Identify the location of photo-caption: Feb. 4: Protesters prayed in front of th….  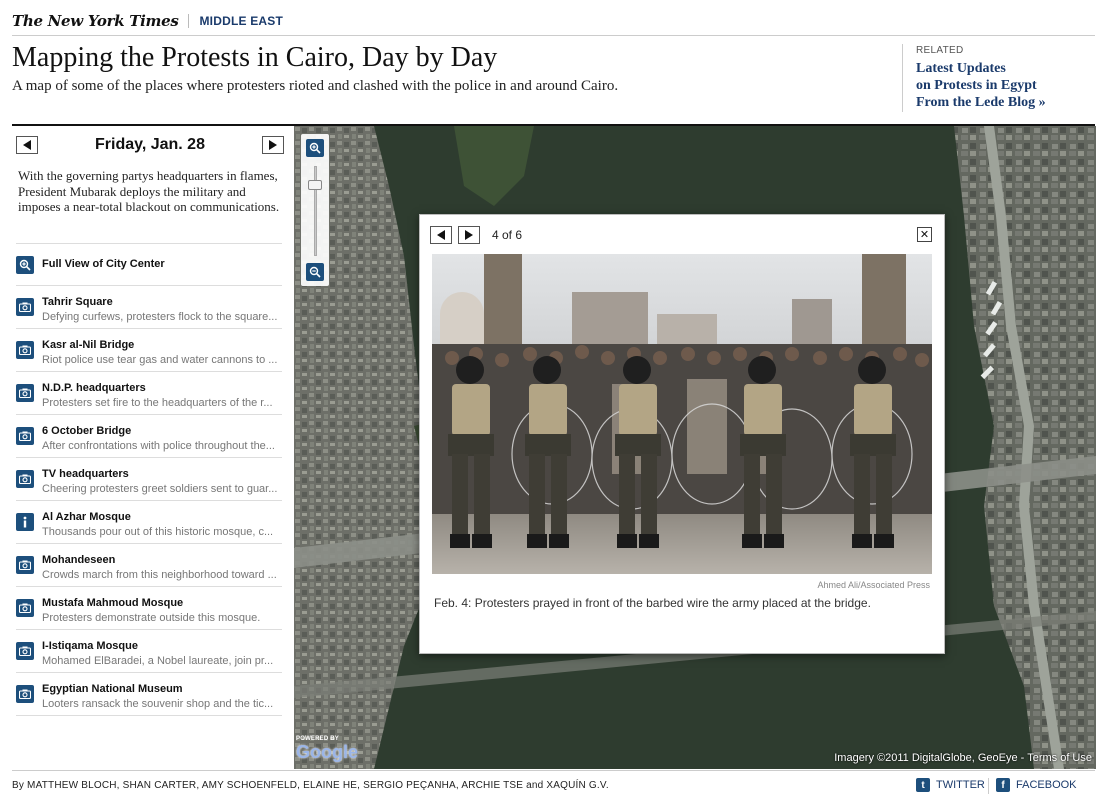
(652, 603).